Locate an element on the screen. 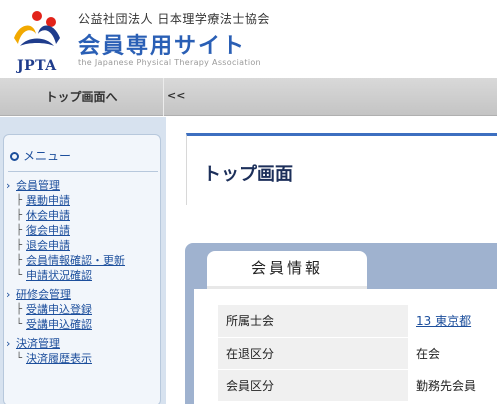  menu-item-label: 異動申請 is located at coordinates (48, 200).